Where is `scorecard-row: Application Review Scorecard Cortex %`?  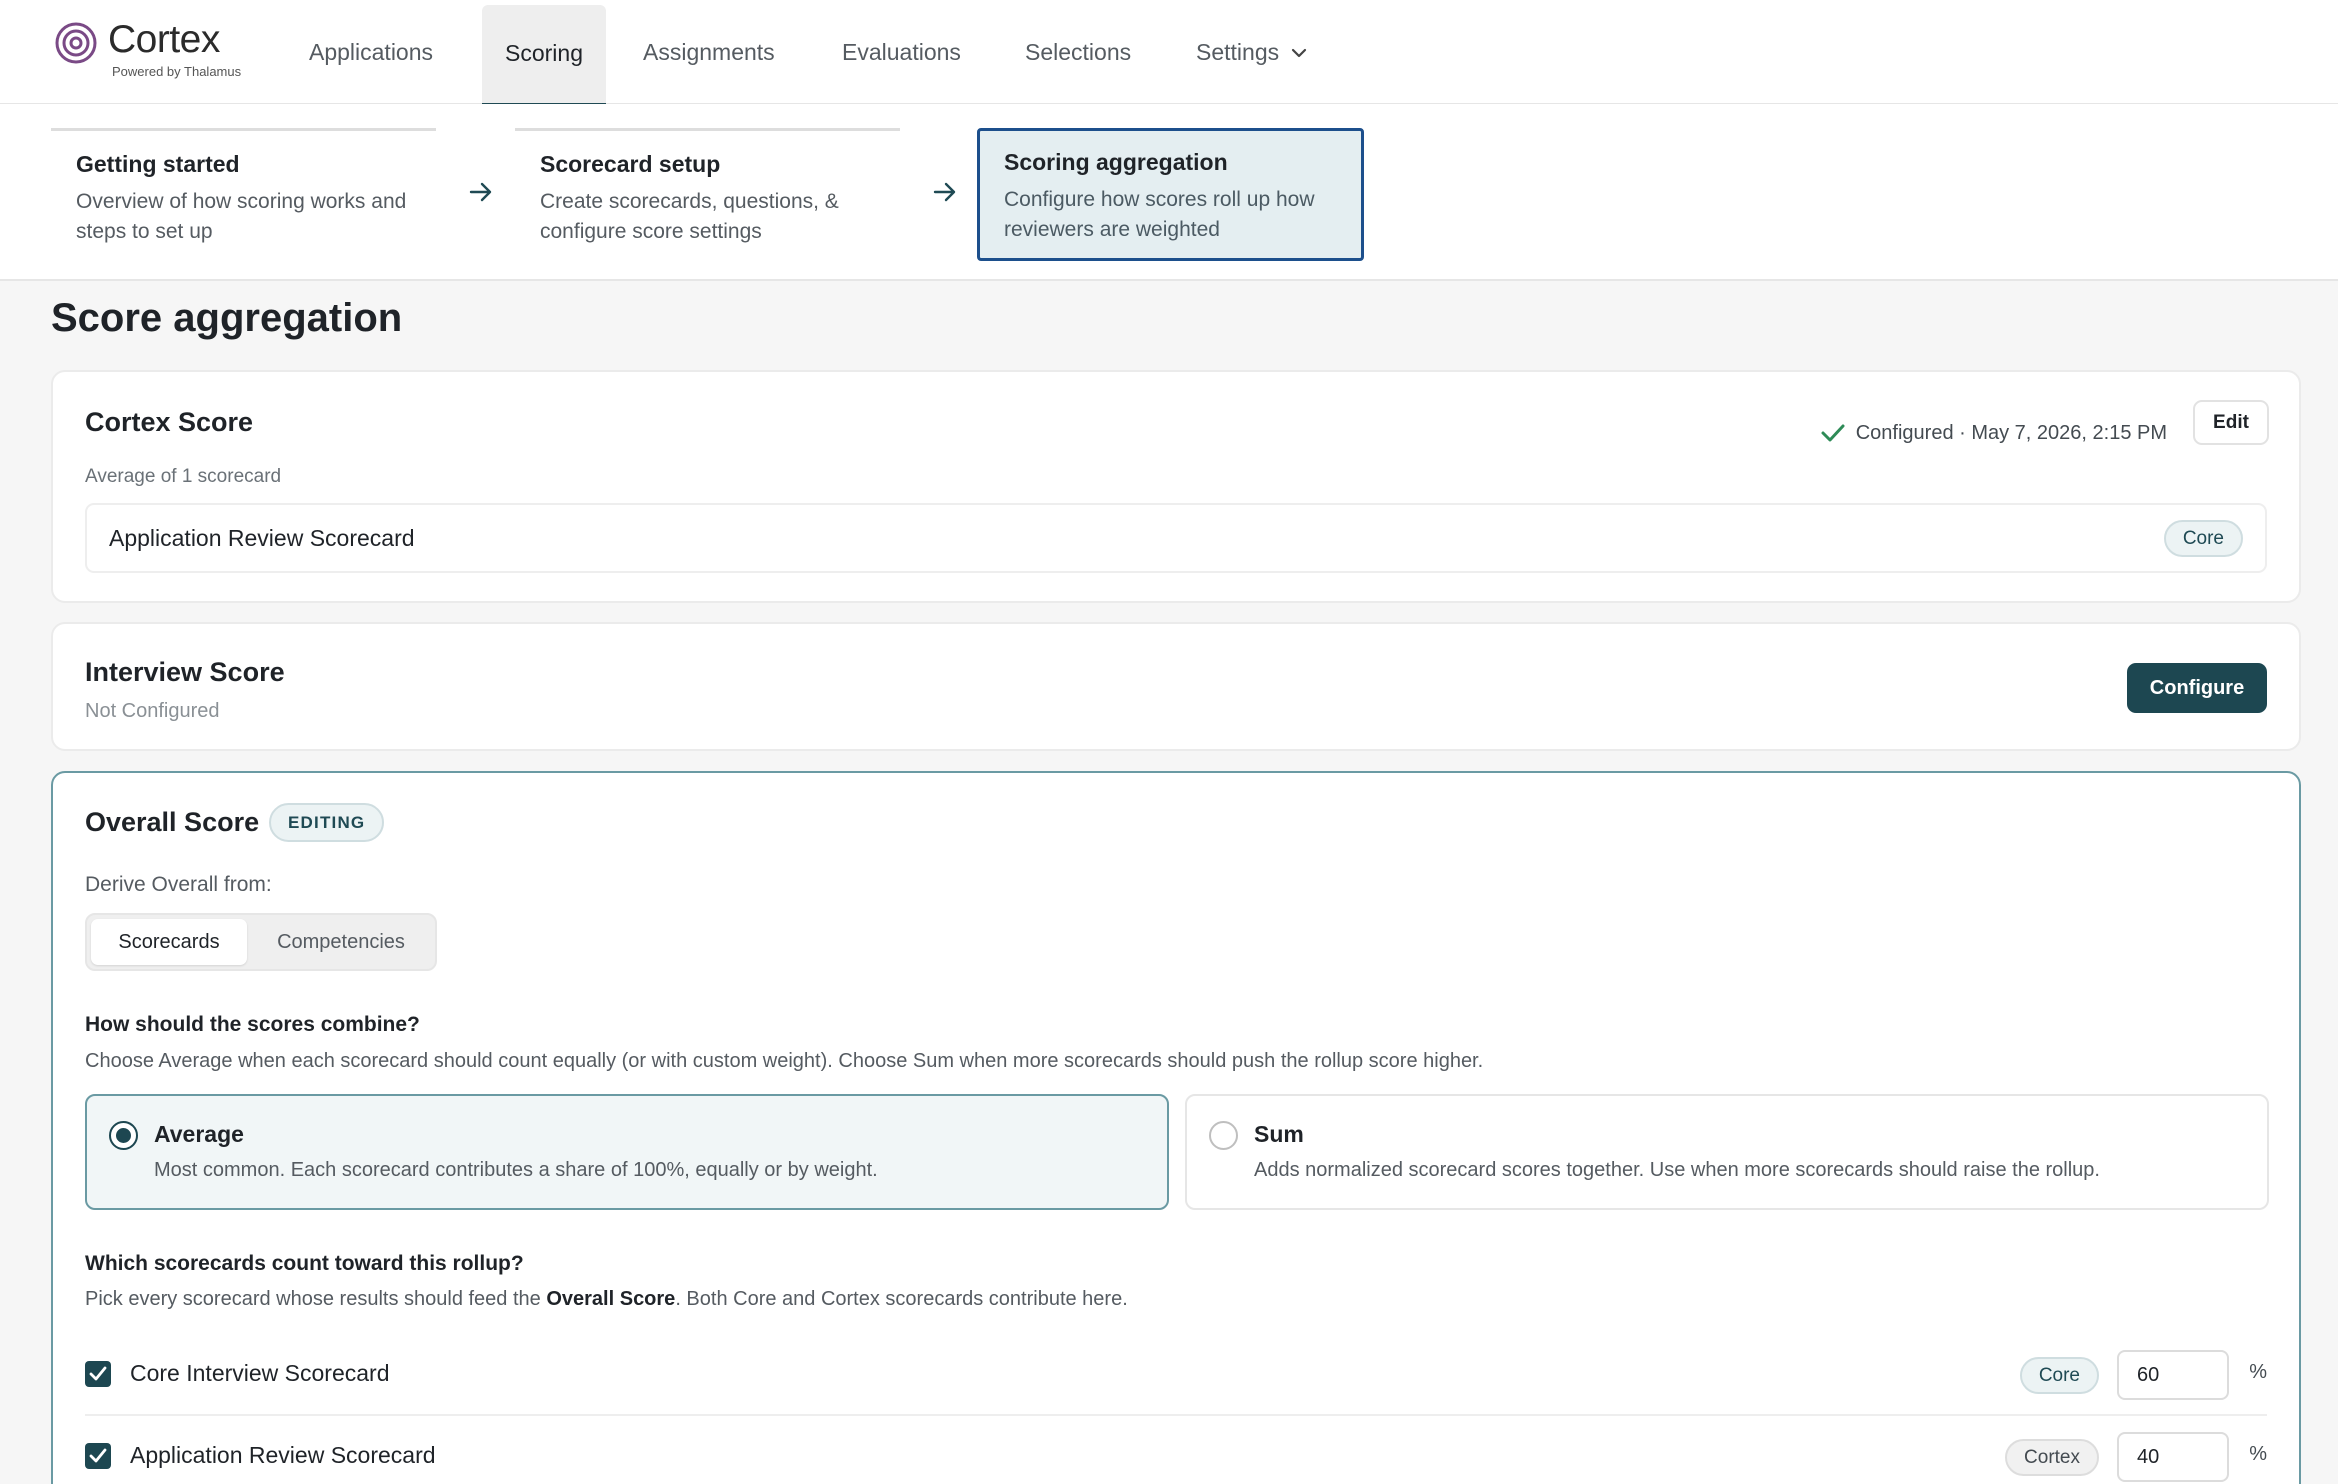
scorecard-row: Application Review Scorecard Cortex % is located at coordinates (1176, 1451).